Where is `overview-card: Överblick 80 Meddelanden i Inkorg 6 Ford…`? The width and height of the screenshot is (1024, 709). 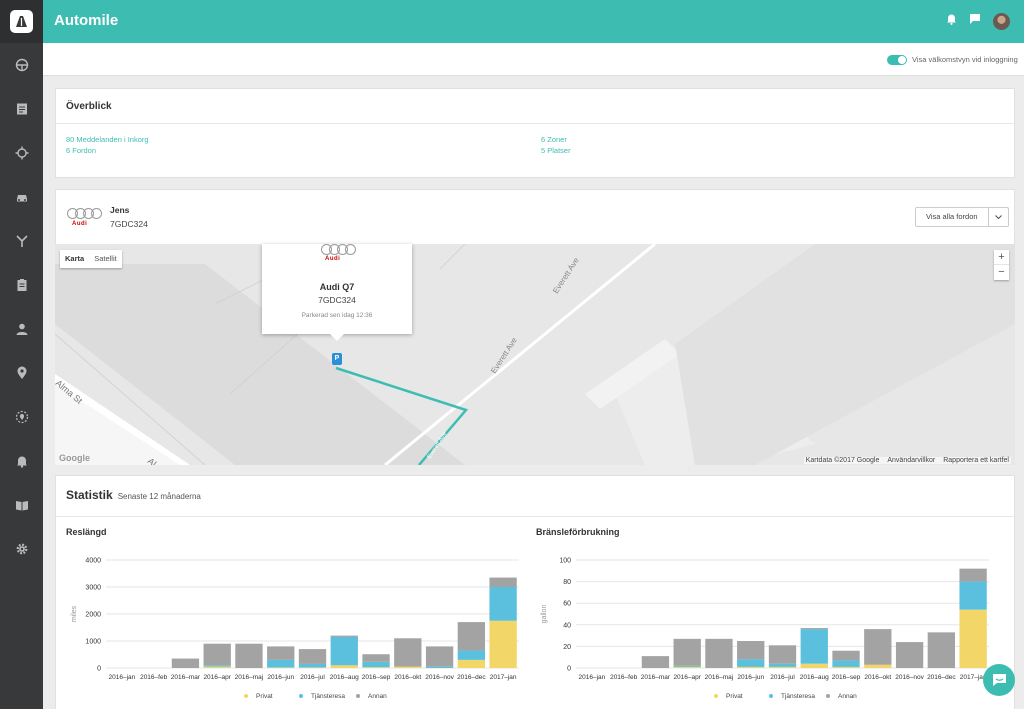 overview-card: Överblick 80 Meddelanden i Inkorg 6 Ford… is located at coordinates (535, 133).